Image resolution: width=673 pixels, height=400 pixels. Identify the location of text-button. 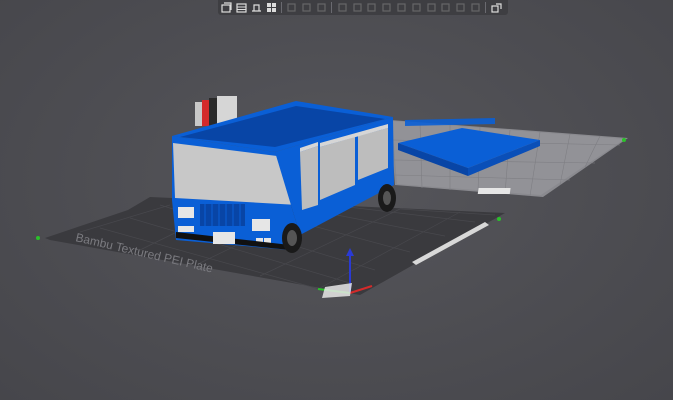
(461, 7).